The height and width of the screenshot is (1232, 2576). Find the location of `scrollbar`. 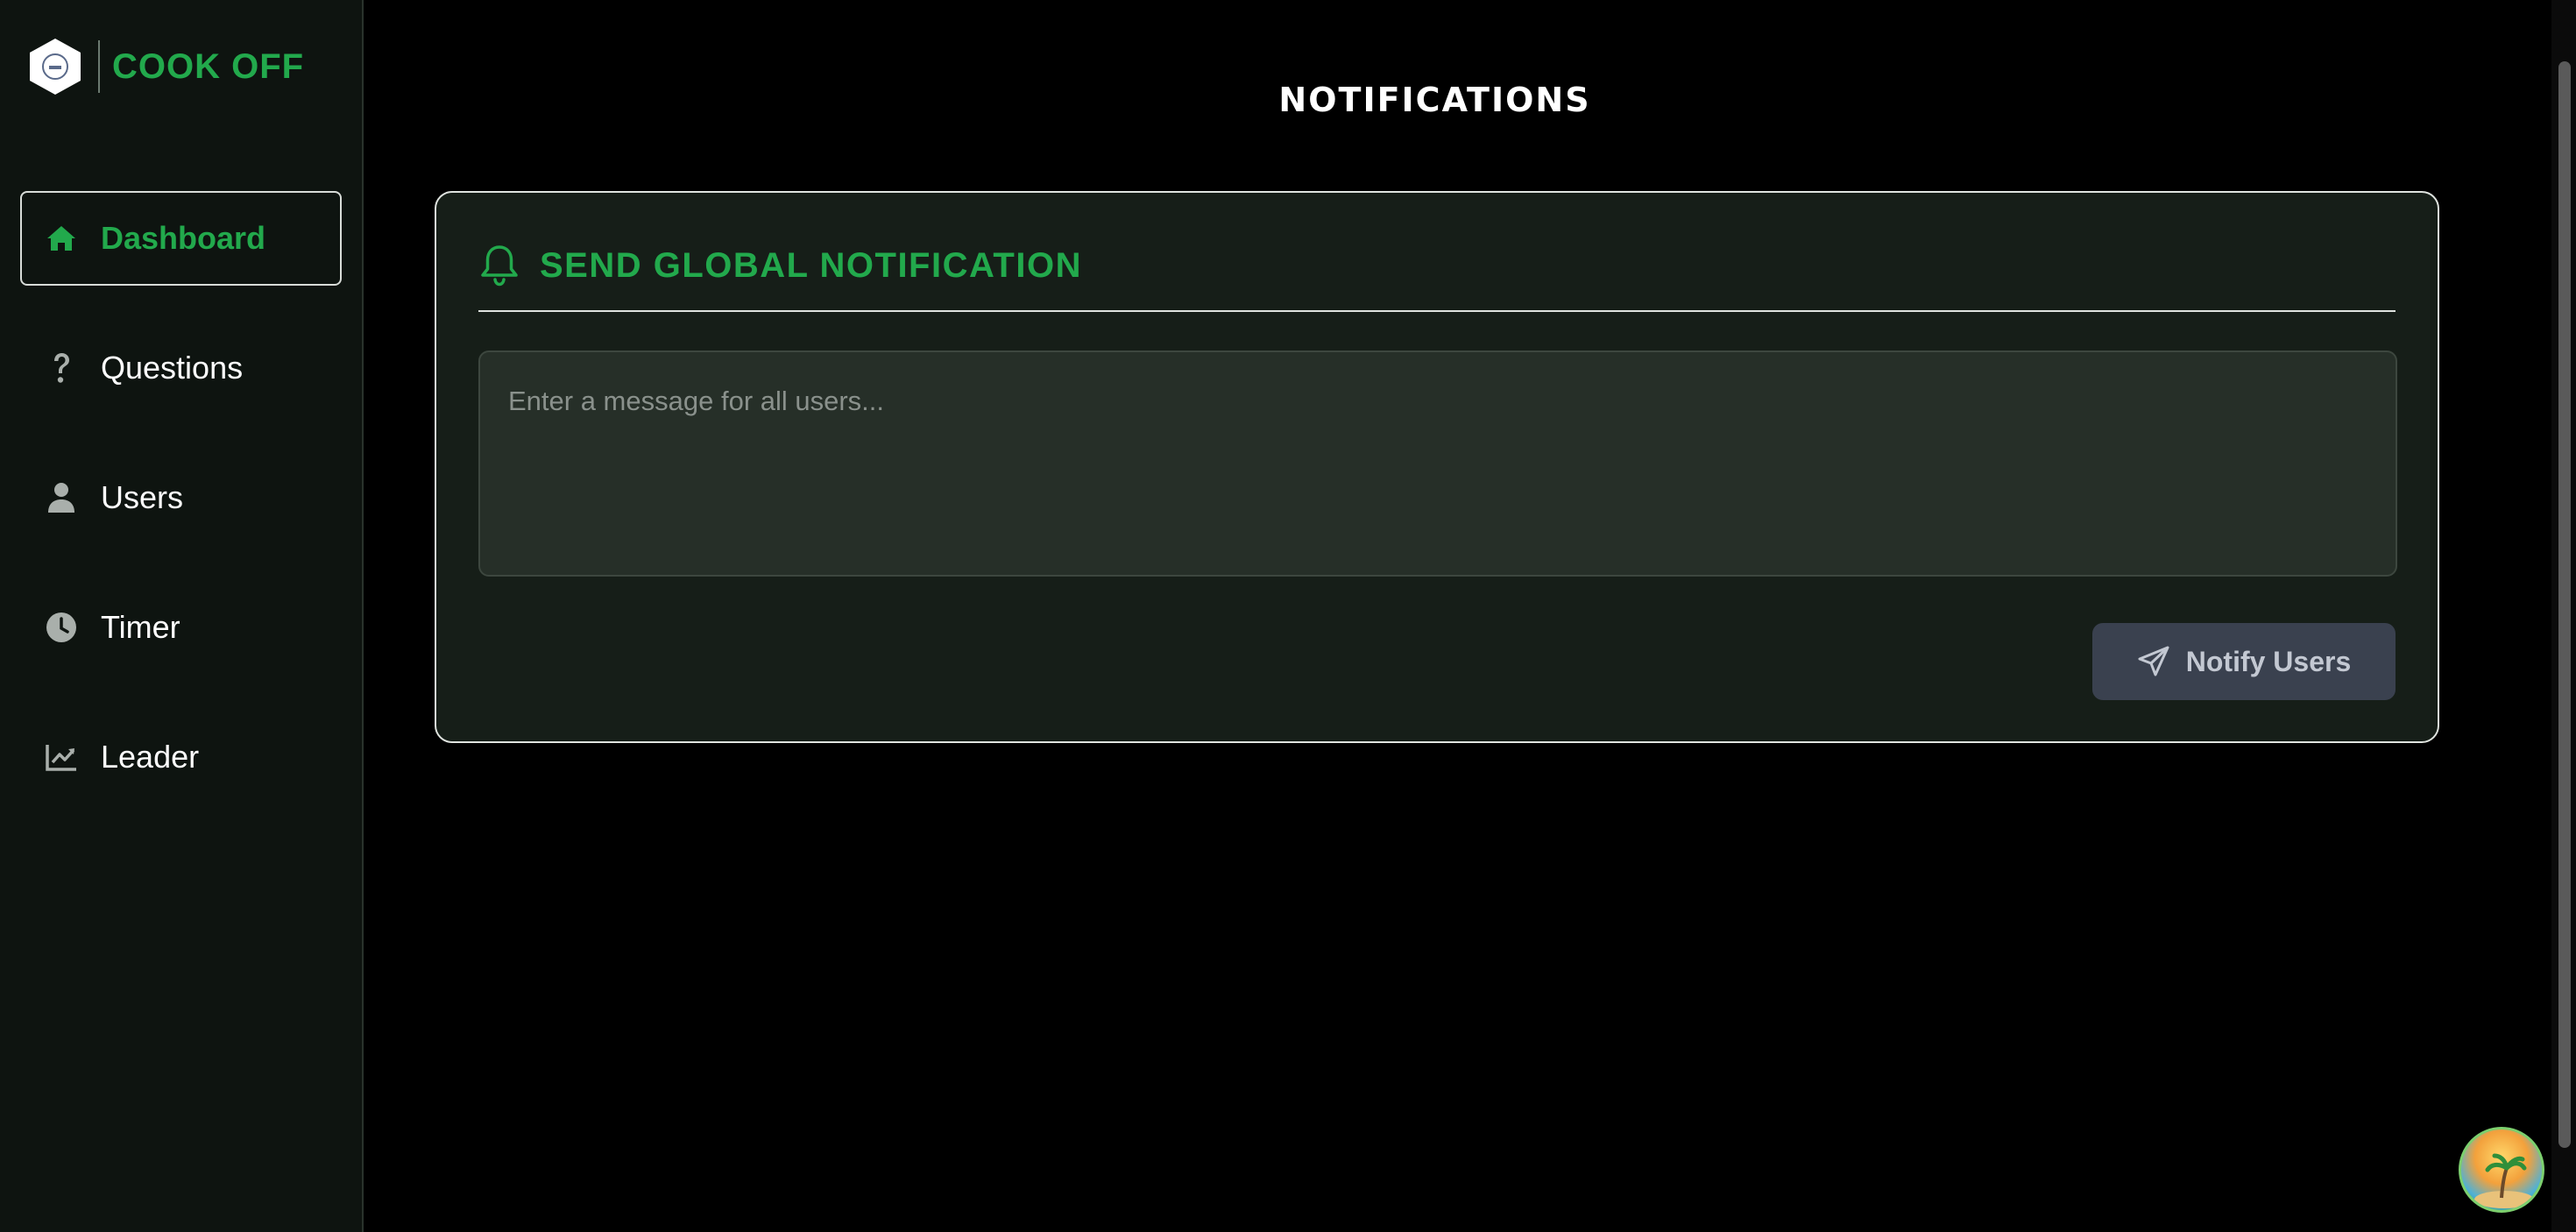

scrollbar is located at coordinates (2563, 616).